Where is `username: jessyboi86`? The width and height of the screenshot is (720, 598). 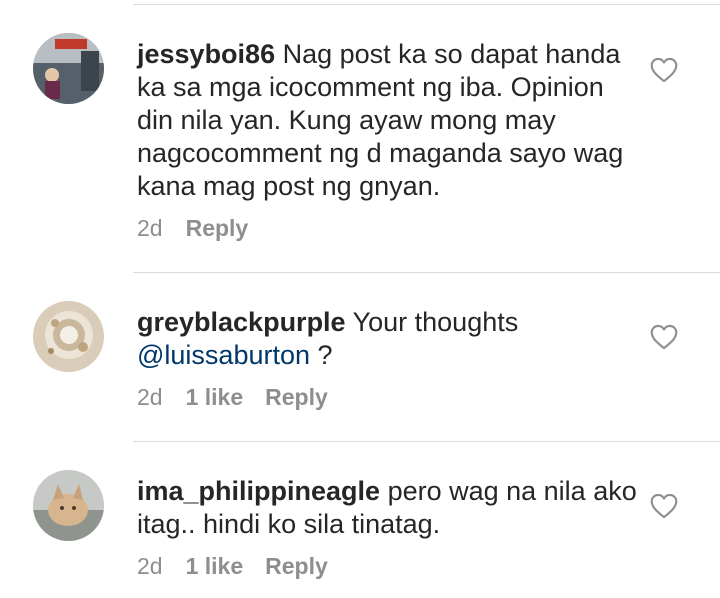
username: jessyboi86 is located at coordinates (206, 54).